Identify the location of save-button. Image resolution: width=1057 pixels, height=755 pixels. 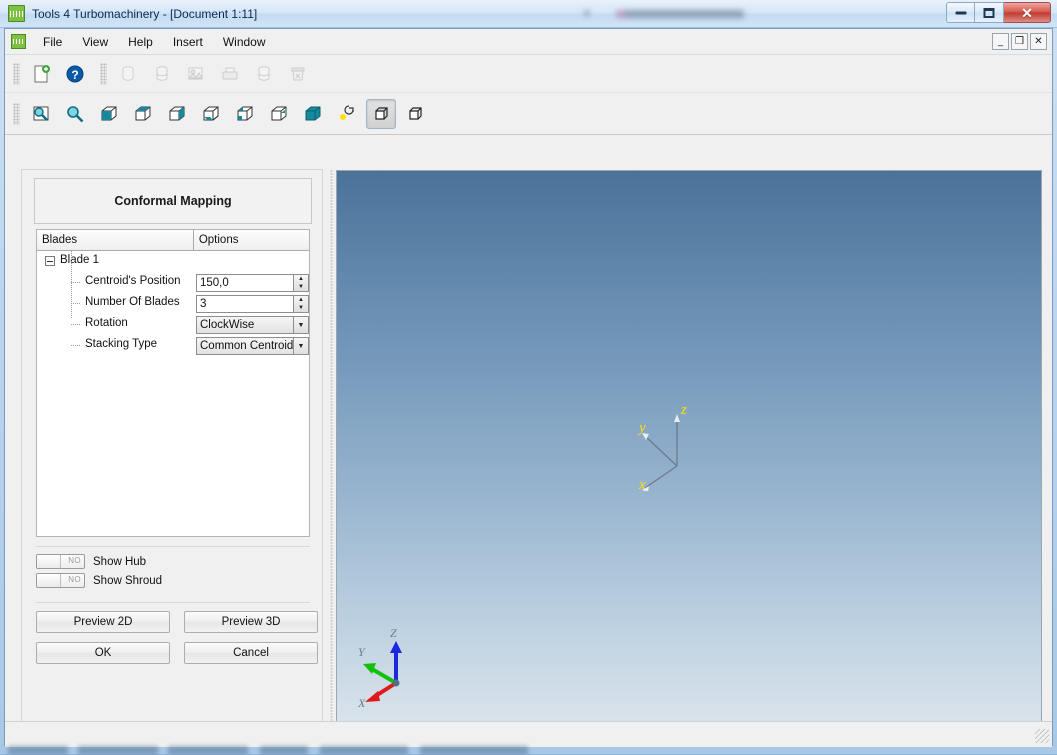
(128, 74).